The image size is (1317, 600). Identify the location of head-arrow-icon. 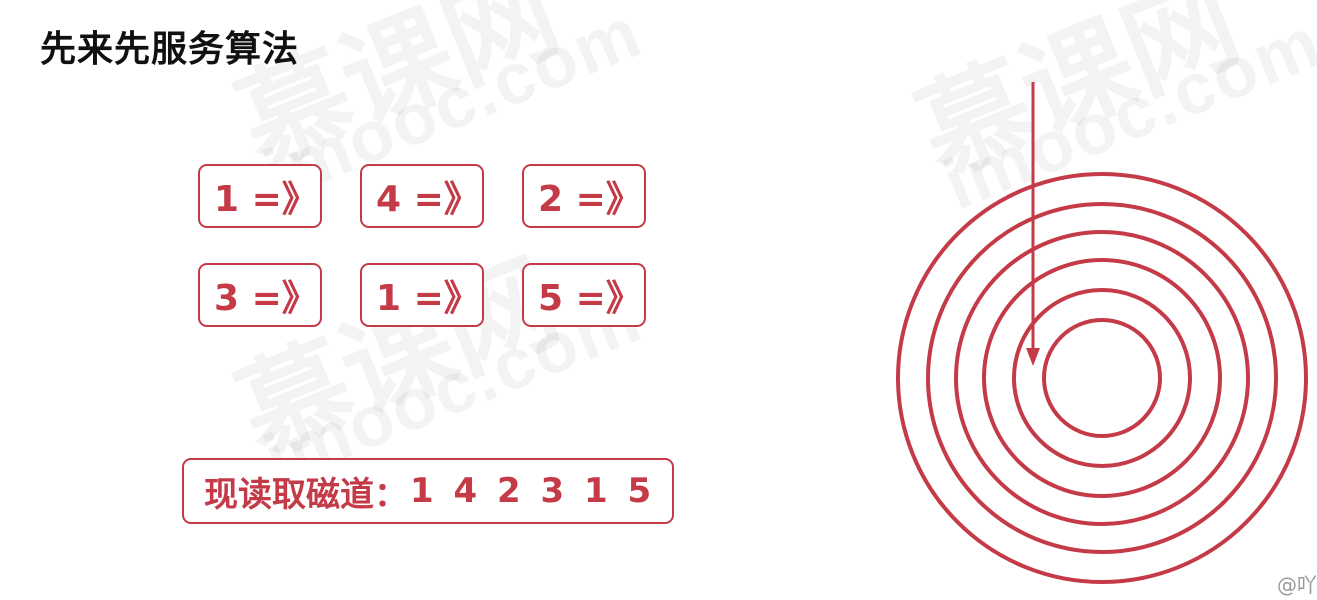
(1033, 357).